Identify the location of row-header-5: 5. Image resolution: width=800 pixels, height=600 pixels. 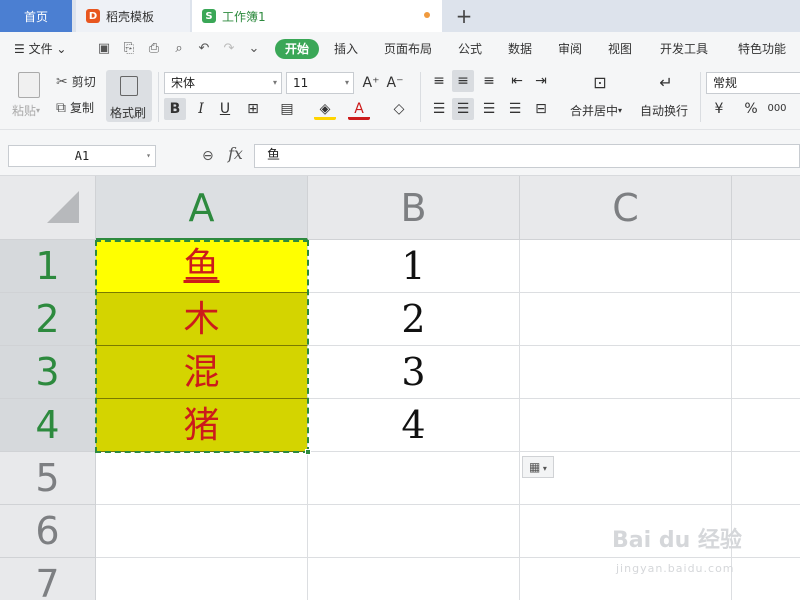
(48, 478).